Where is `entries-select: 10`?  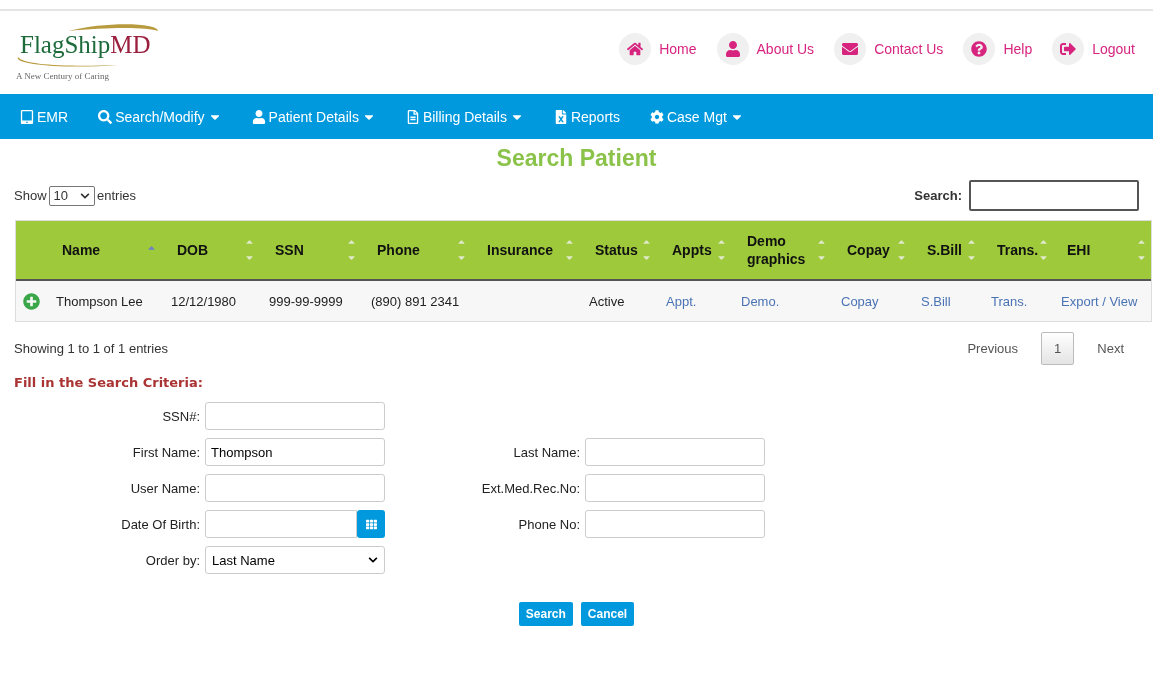
entries-select: 10 is located at coordinates (71, 195).